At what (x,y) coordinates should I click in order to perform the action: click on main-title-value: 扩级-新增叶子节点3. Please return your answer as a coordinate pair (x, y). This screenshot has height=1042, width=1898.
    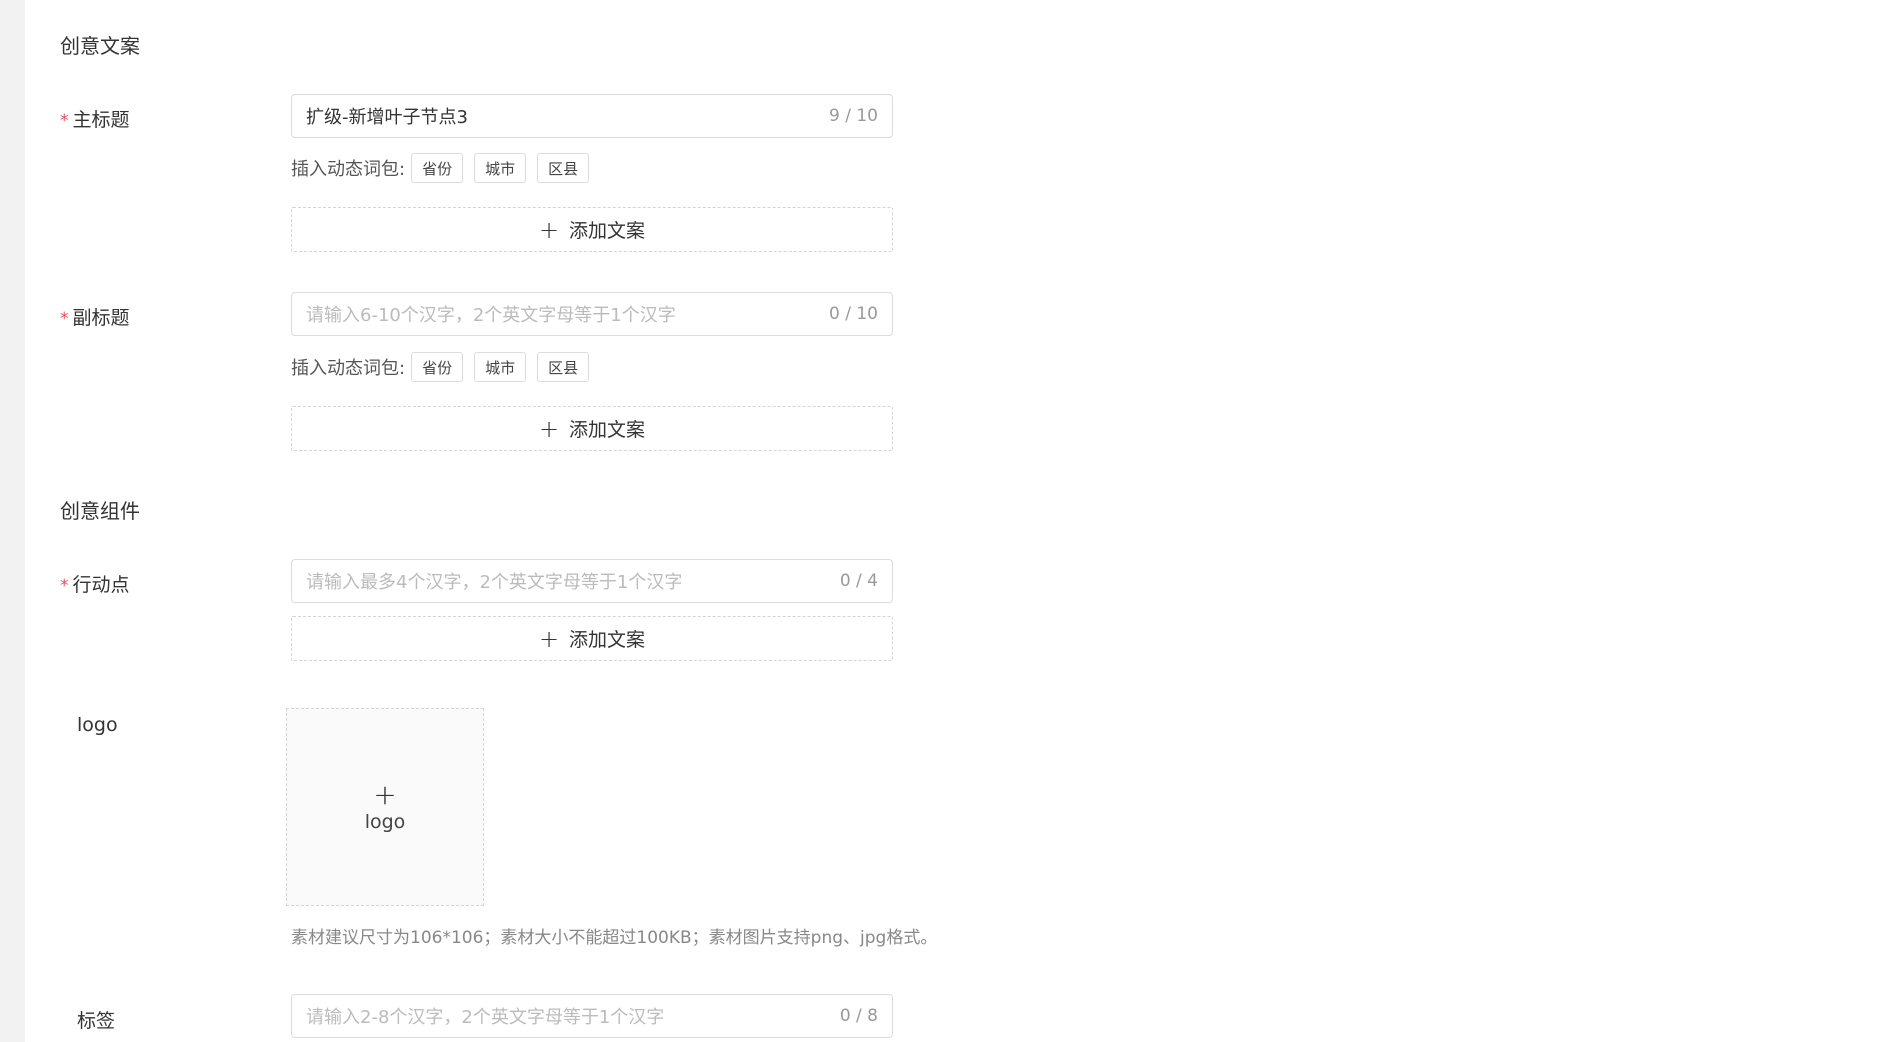
    Looking at the image, I should click on (387, 117).